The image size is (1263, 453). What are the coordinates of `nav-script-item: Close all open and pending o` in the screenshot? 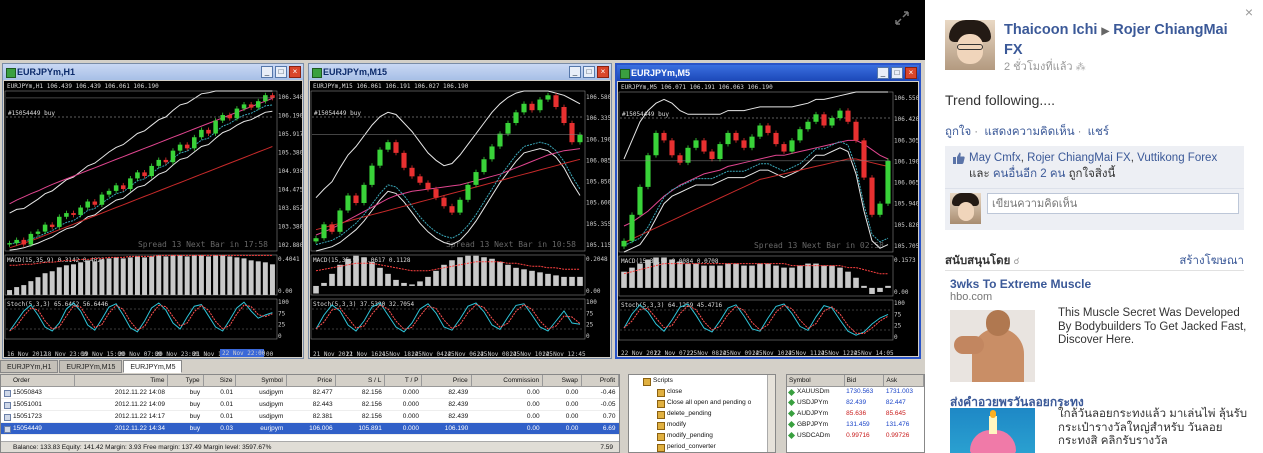 It's located at (702, 402).